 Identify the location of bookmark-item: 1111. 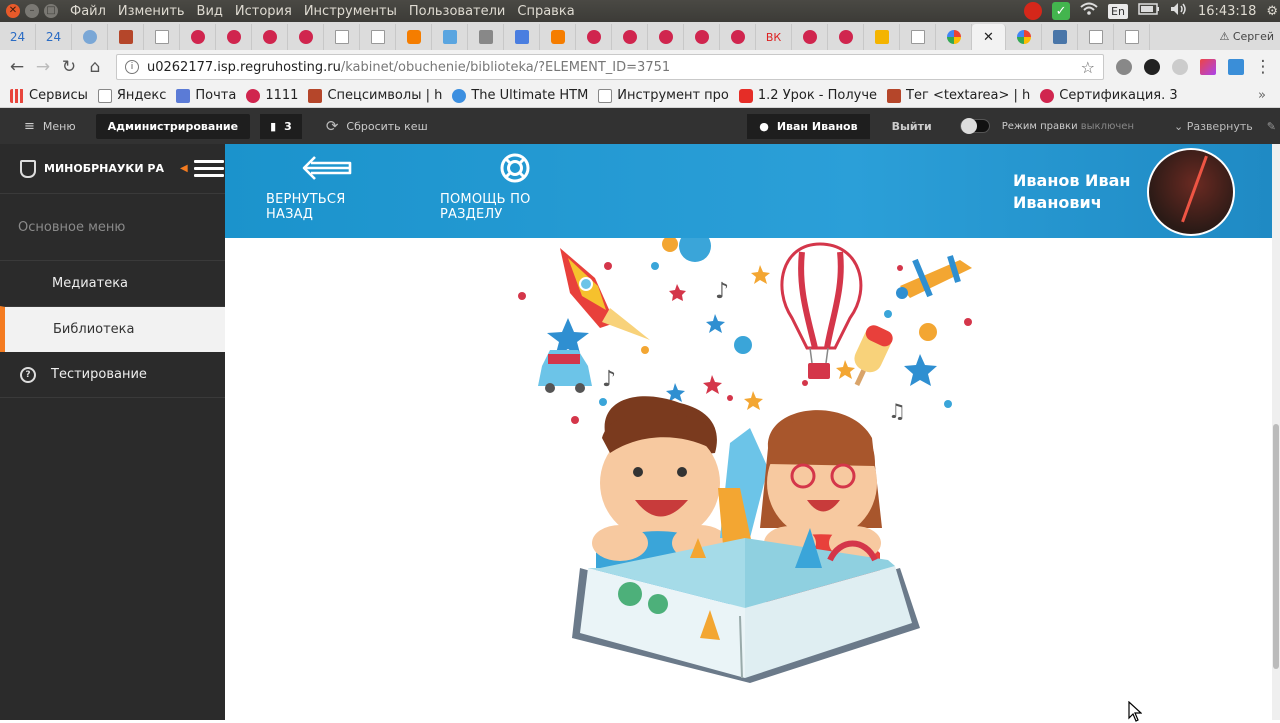
(272, 95).